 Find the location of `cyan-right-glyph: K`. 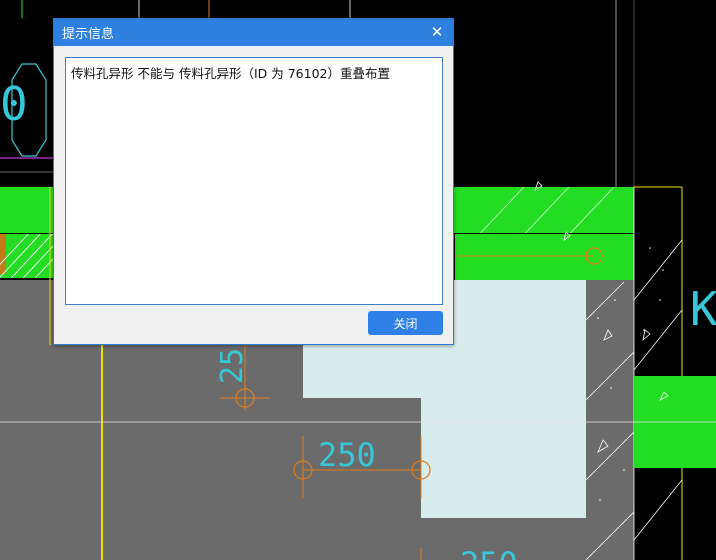

cyan-right-glyph: K is located at coordinates (703, 309).